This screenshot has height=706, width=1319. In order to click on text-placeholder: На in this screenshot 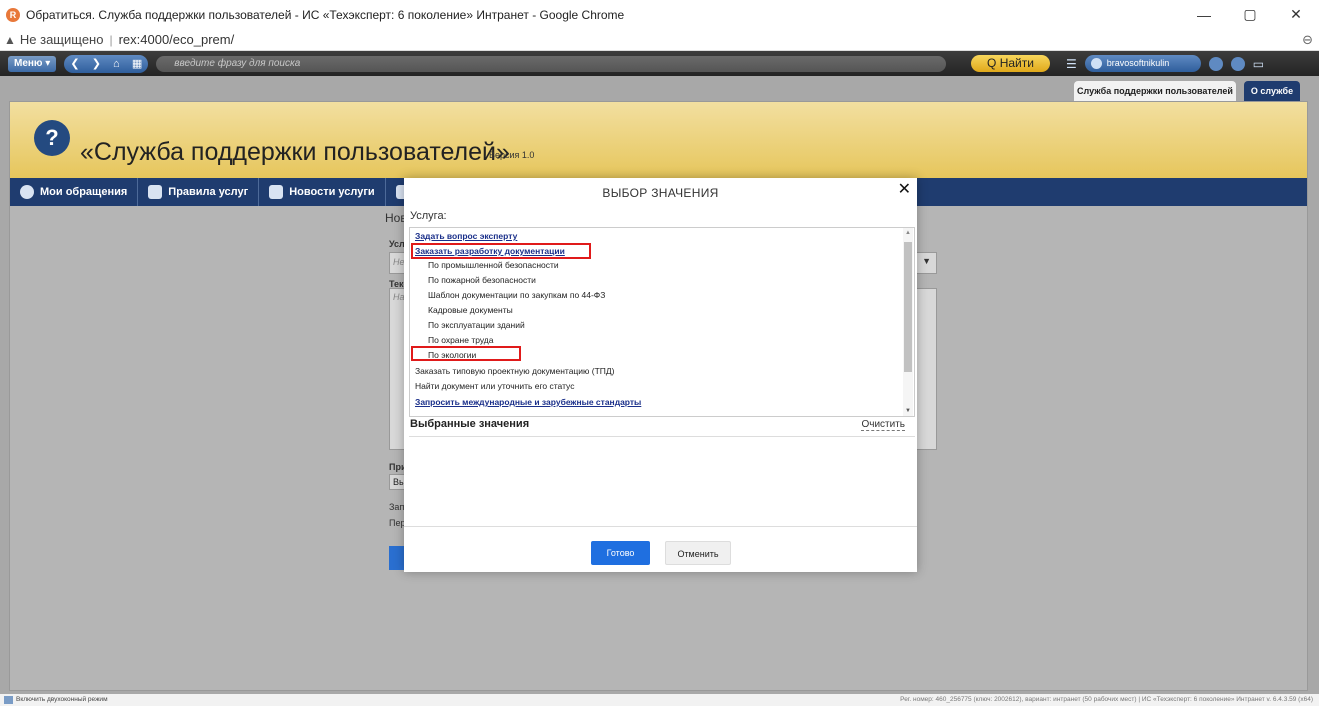, I will do `click(399, 297)`.